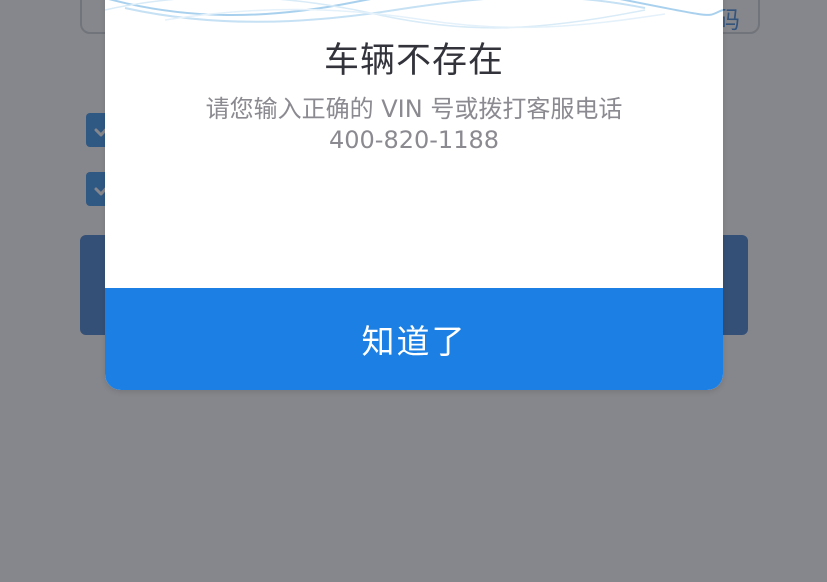 Image resolution: width=827 pixels, height=582 pixels. Describe the element at coordinates (413, 140) in the screenshot. I see `customer-service-phone: 400-820-1188` at that location.